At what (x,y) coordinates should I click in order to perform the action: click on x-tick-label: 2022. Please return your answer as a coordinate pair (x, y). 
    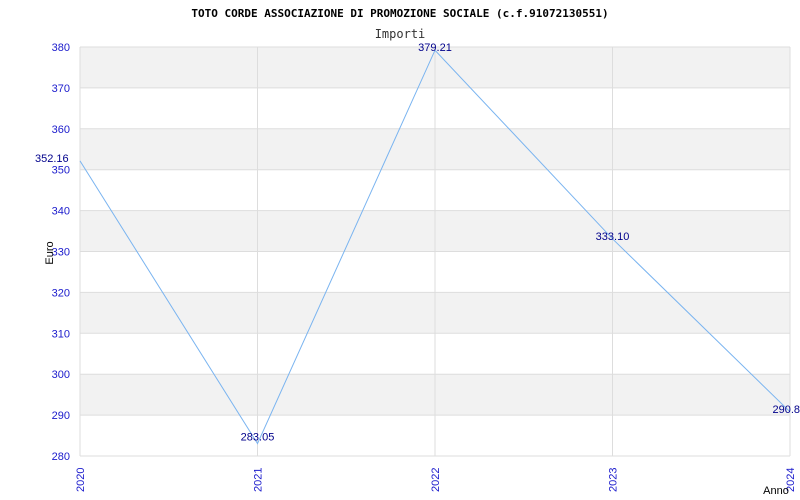
    Looking at the image, I should click on (436, 480).